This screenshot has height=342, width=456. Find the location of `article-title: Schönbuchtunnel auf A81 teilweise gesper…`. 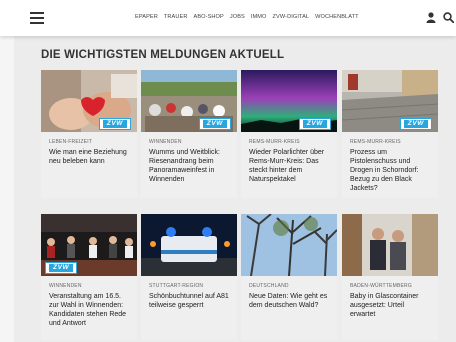

article-title: Schönbuchtunnel auf A81 teilweise gesper… is located at coordinates (189, 301).